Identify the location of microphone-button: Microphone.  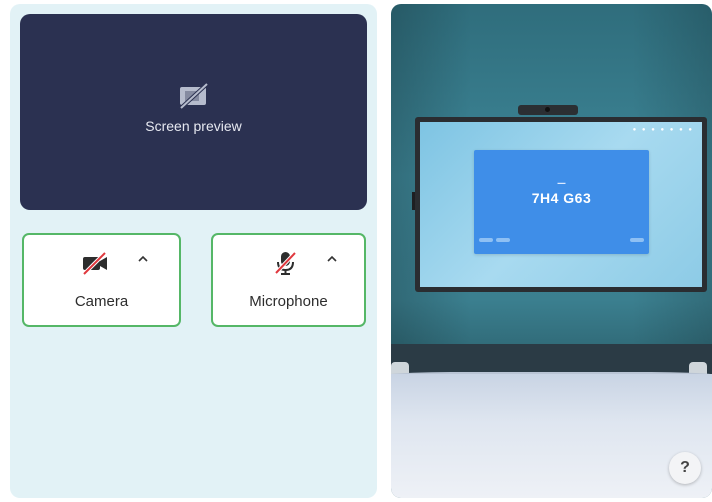
(288, 280).